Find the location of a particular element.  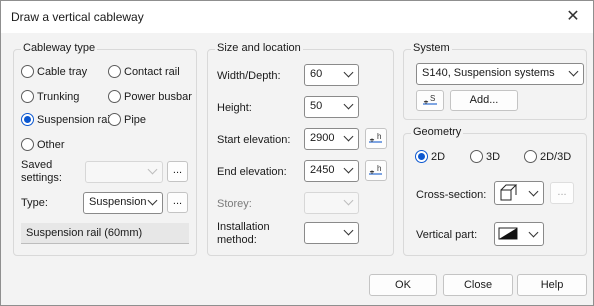

window-title: Draw a vertical cableway is located at coordinates (77, 17).